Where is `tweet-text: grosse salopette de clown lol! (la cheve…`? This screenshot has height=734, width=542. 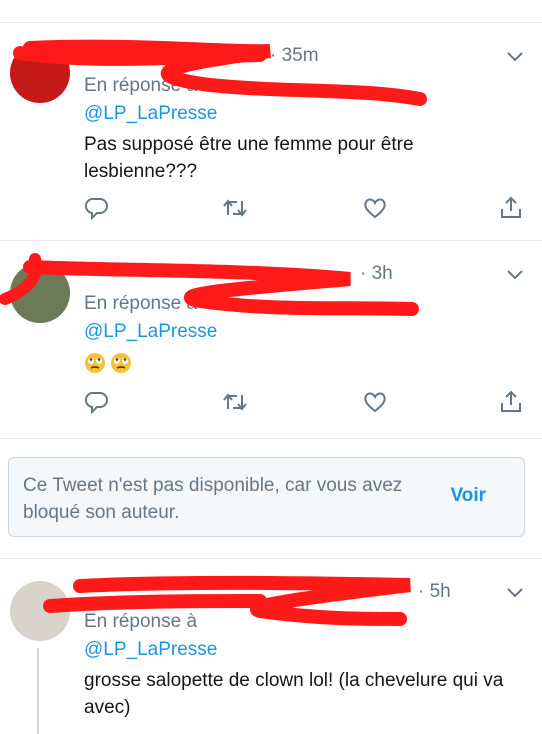
tweet-text: grosse salopette de clown lol! (la cheve… is located at coordinates (294, 694).